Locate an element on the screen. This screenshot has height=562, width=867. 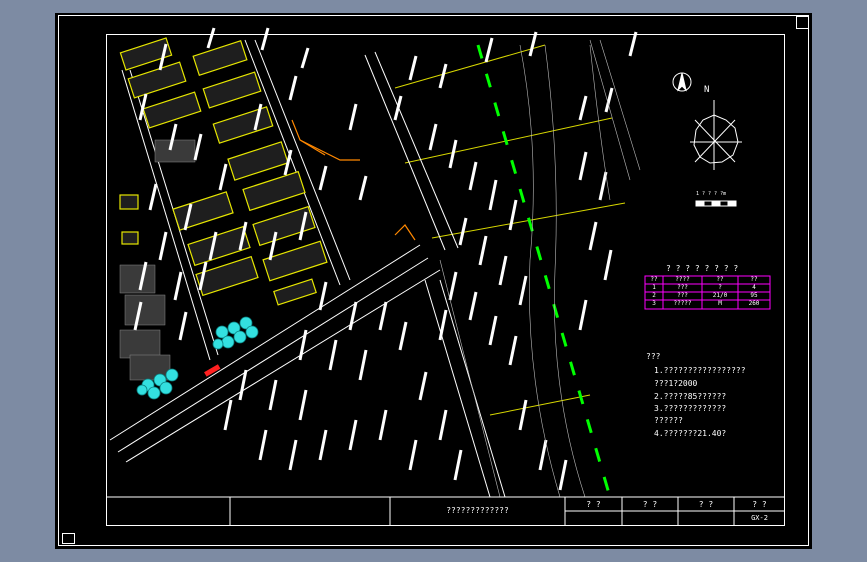
note-line: 1.????????????????? is located at coordinates (700, 370).